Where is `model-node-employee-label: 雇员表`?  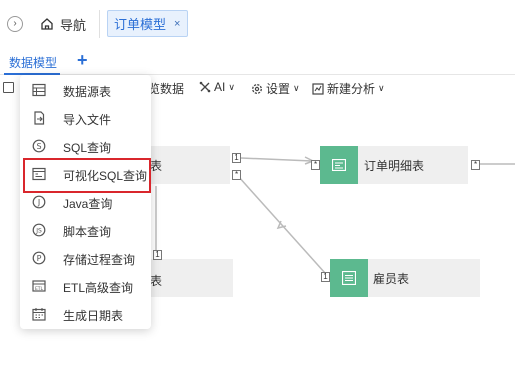 model-node-employee-label: 雇员表 is located at coordinates (391, 279).